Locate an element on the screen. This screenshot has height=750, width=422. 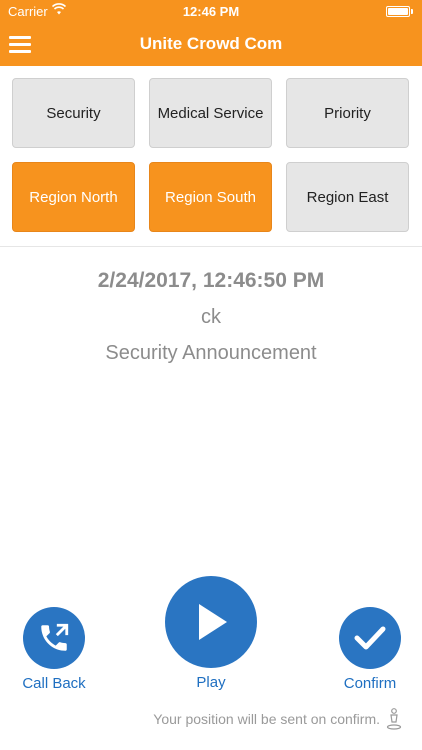
call-back-button: Call Back is located at coordinates (54, 649).